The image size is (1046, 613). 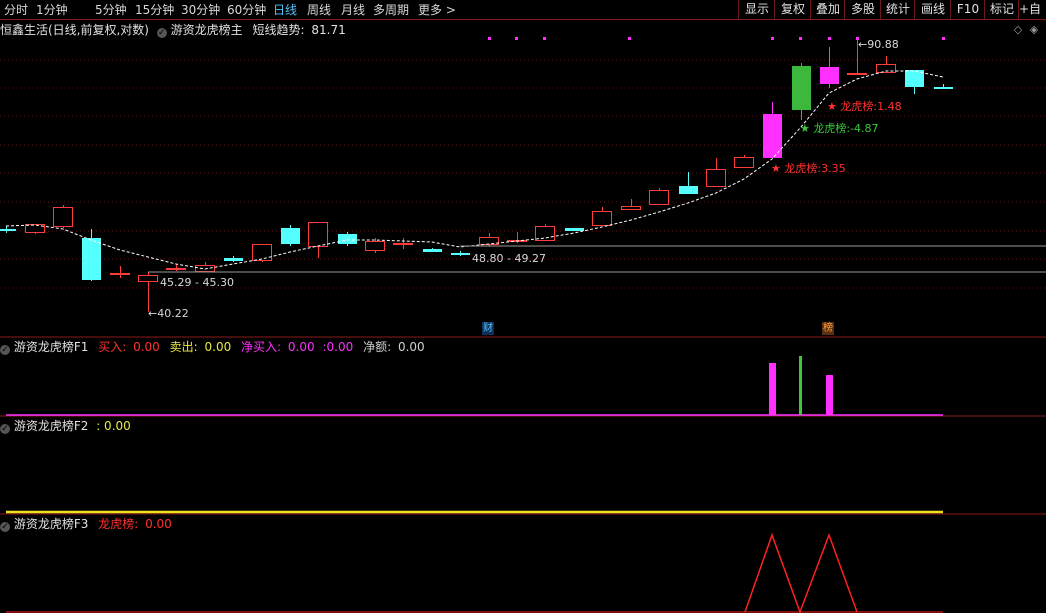 I want to click on f1-sell-bar, so click(x=800, y=385).